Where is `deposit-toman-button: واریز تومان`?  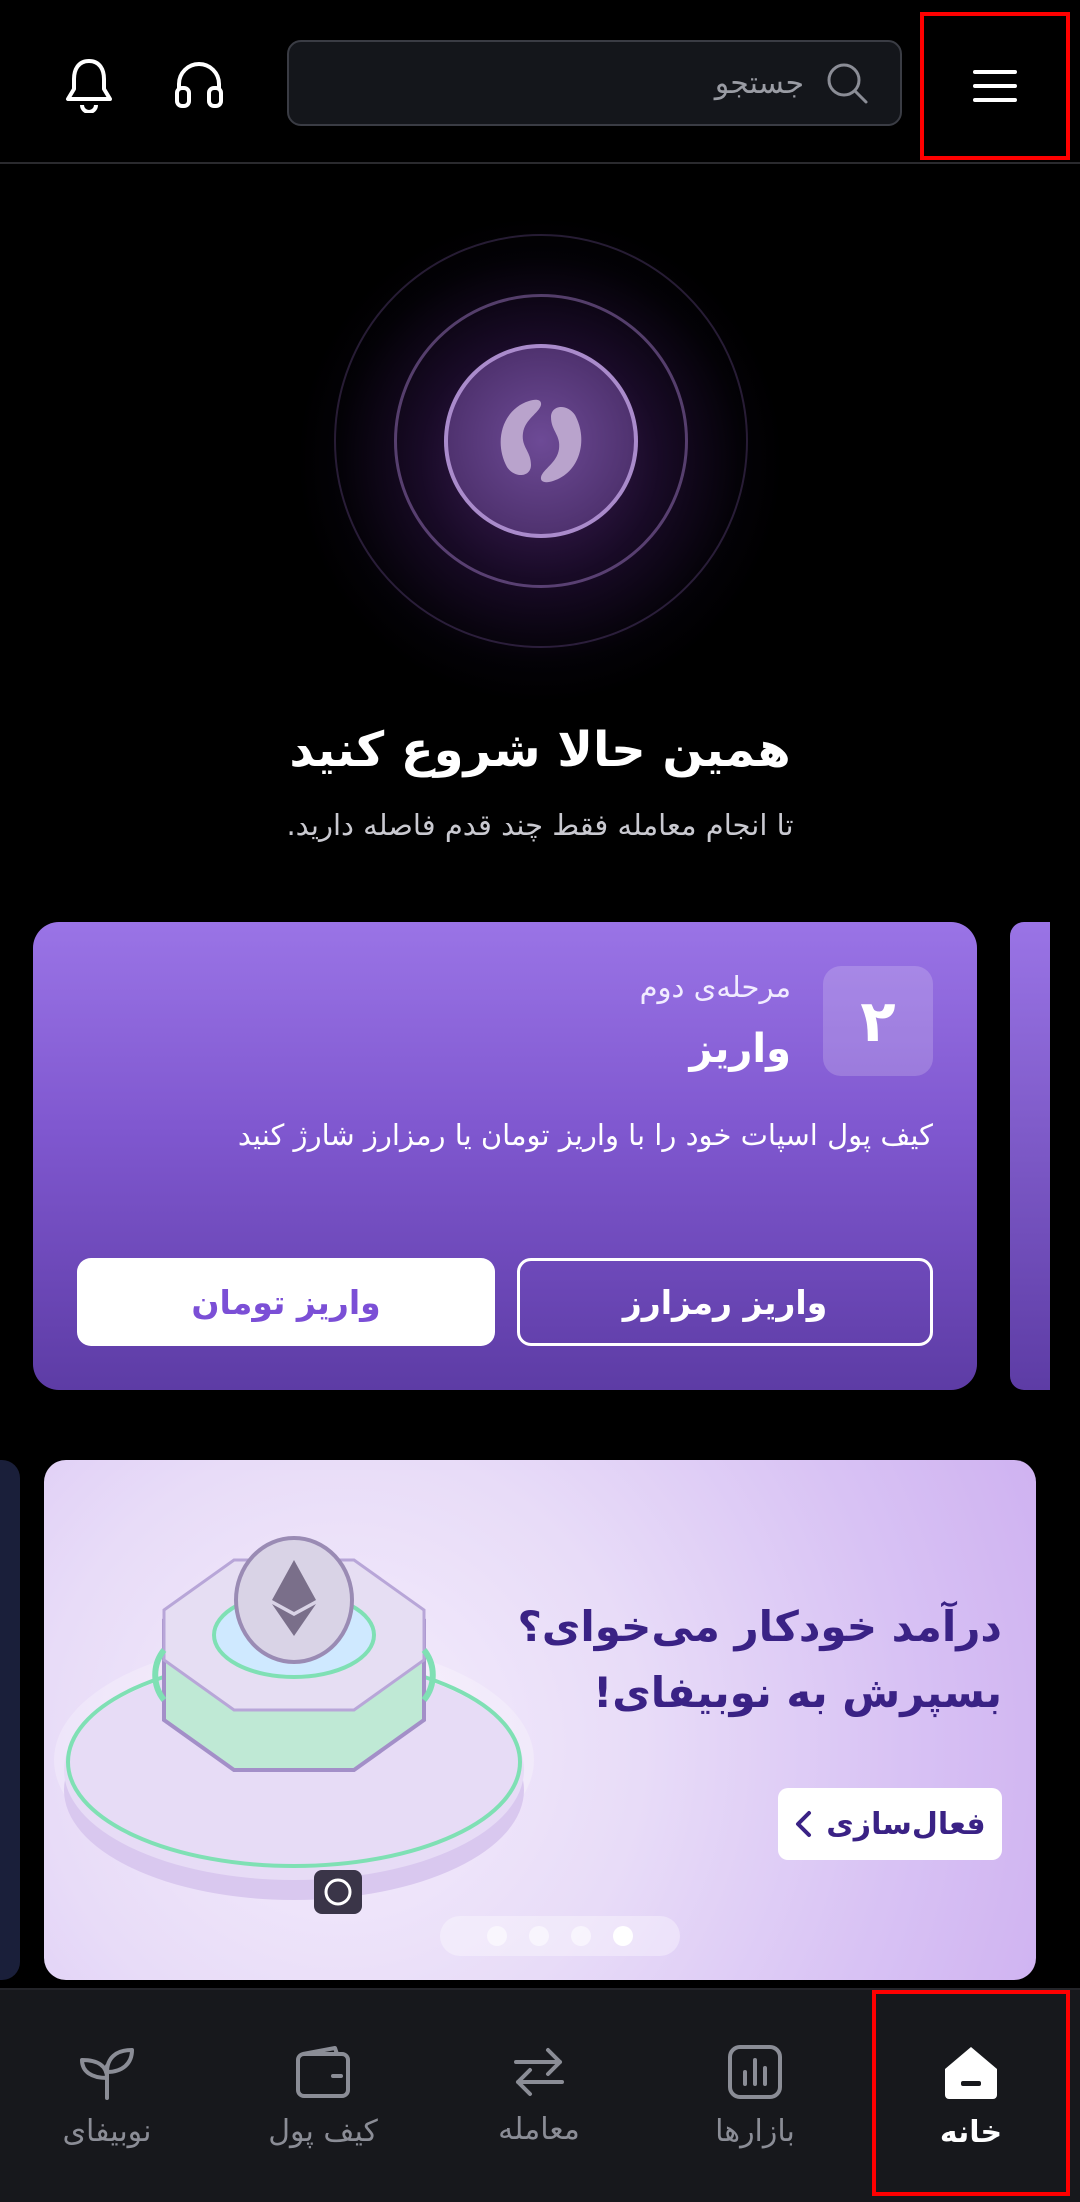 deposit-toman-button: واریز تومان is located at coordinates (286, 1302).